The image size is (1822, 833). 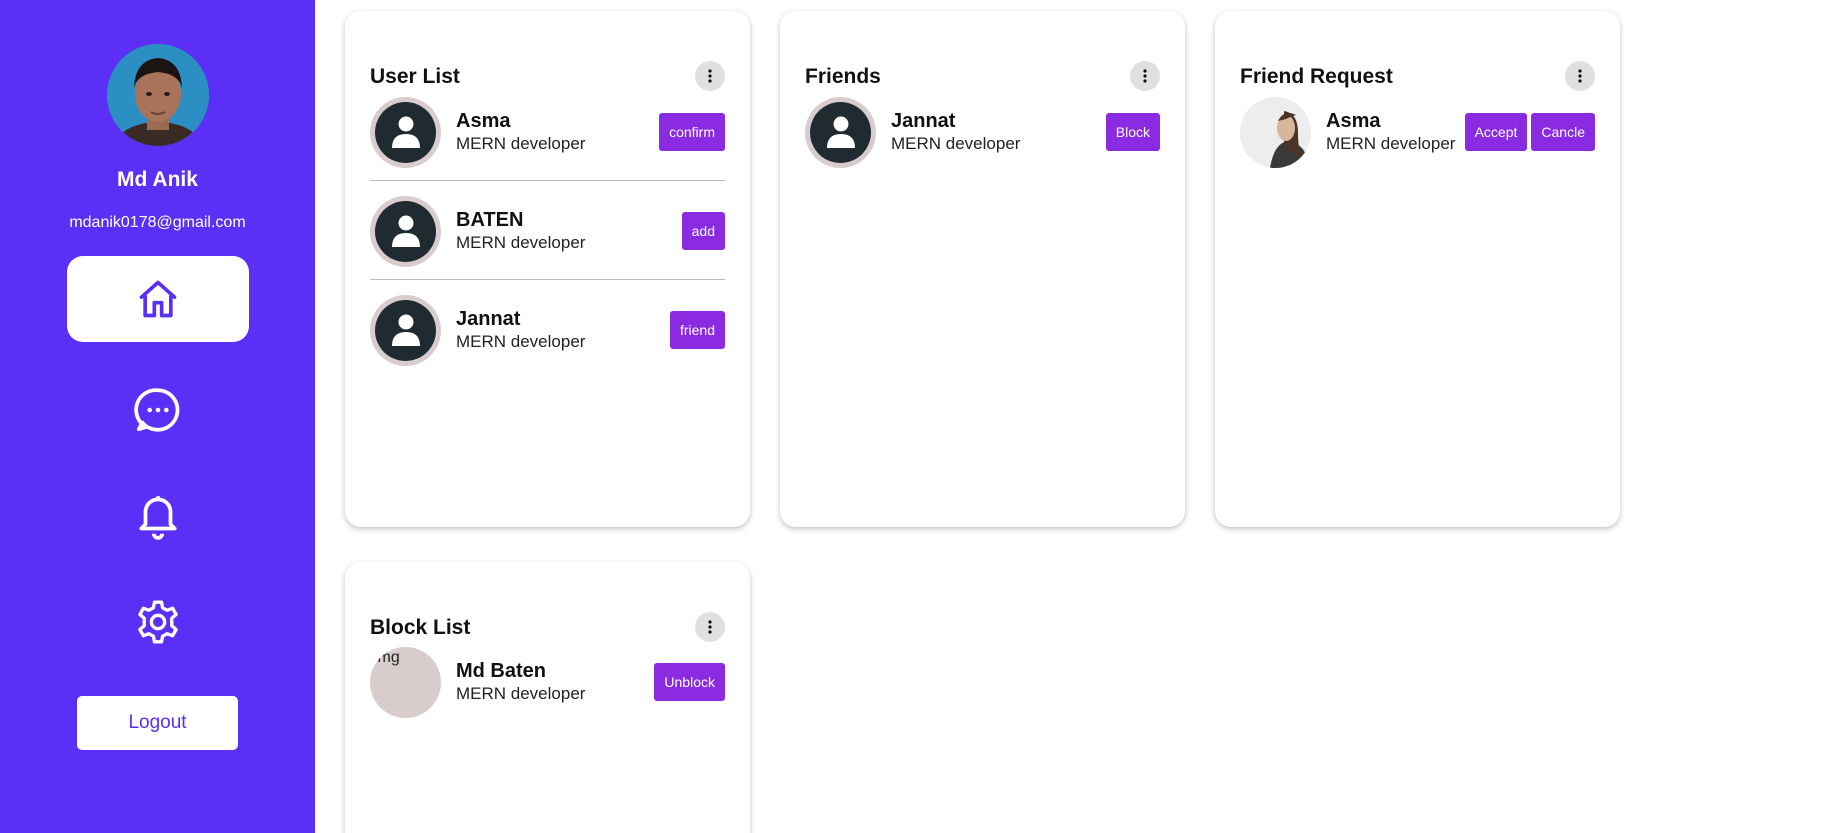 I want to click on requester-name: Asma, so click(x=1353, y=120).